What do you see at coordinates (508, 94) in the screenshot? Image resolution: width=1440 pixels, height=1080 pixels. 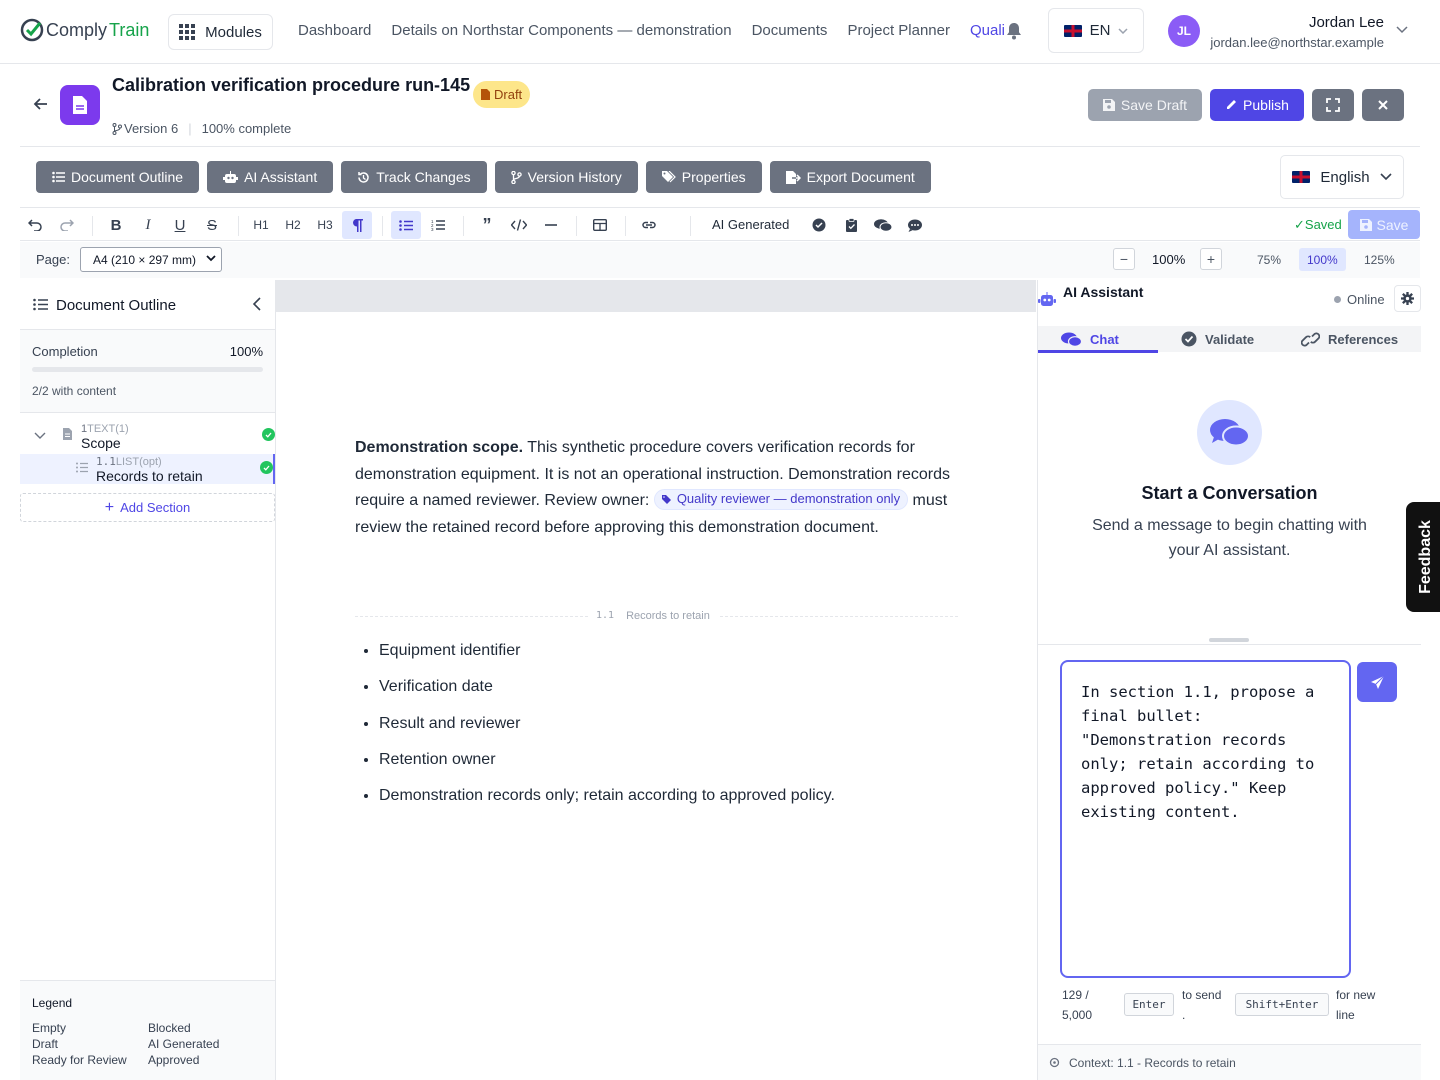 I see `status-label: Draft` at bounding box center [508, 94].